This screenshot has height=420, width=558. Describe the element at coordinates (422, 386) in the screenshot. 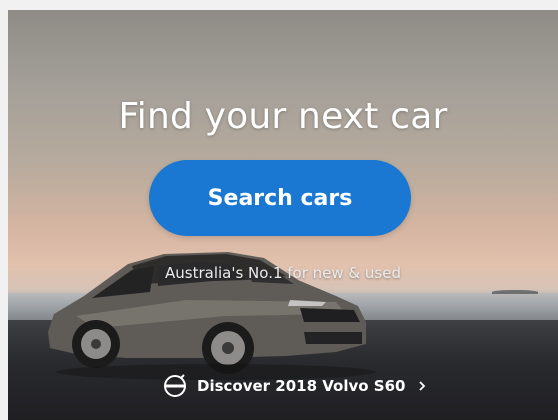

I see `chevron-right-icon` at that location.